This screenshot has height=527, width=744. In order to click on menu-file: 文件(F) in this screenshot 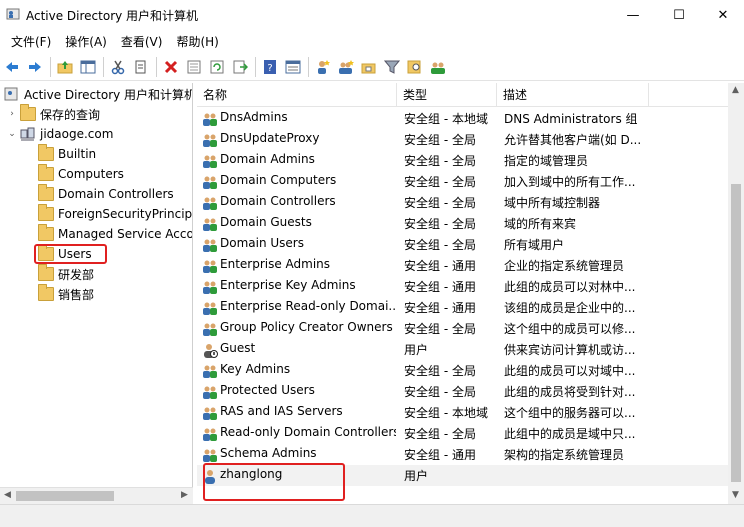, I will do `click(31, 42)`.